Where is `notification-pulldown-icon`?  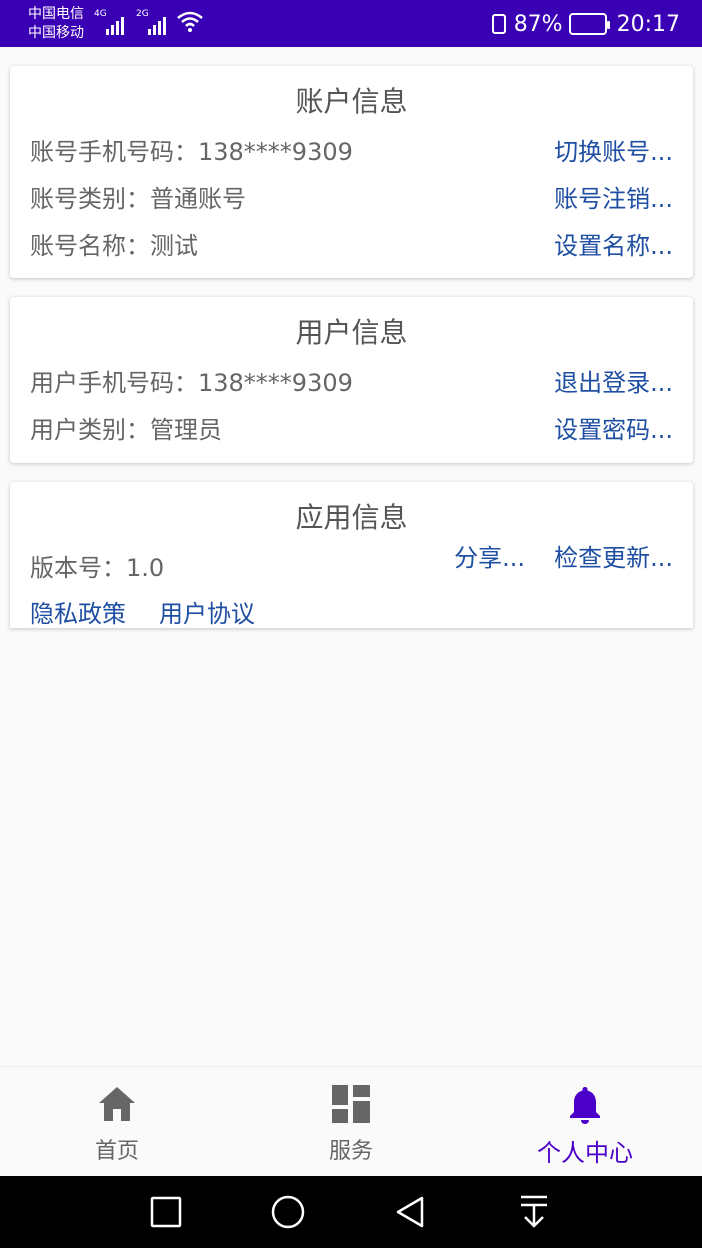
notification-pulldown-icon is located at coordinates (534, 1212).